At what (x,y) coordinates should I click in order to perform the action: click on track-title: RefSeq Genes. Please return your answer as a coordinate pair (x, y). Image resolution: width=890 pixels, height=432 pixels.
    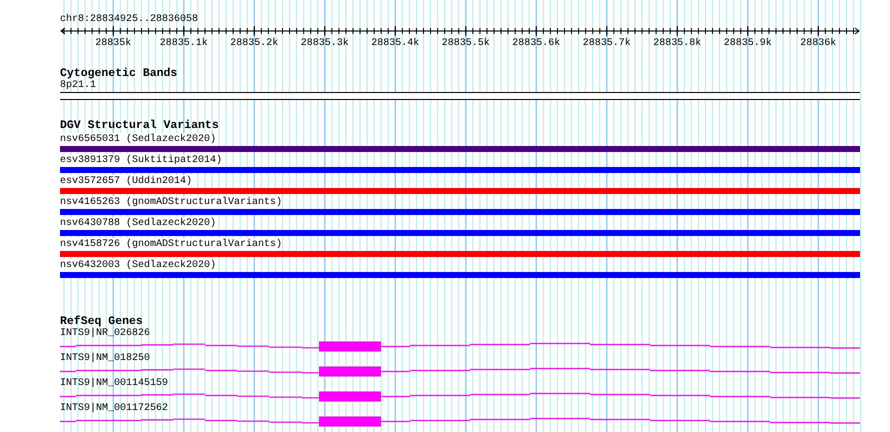
    Looking at the image, I should click on (101, 322).